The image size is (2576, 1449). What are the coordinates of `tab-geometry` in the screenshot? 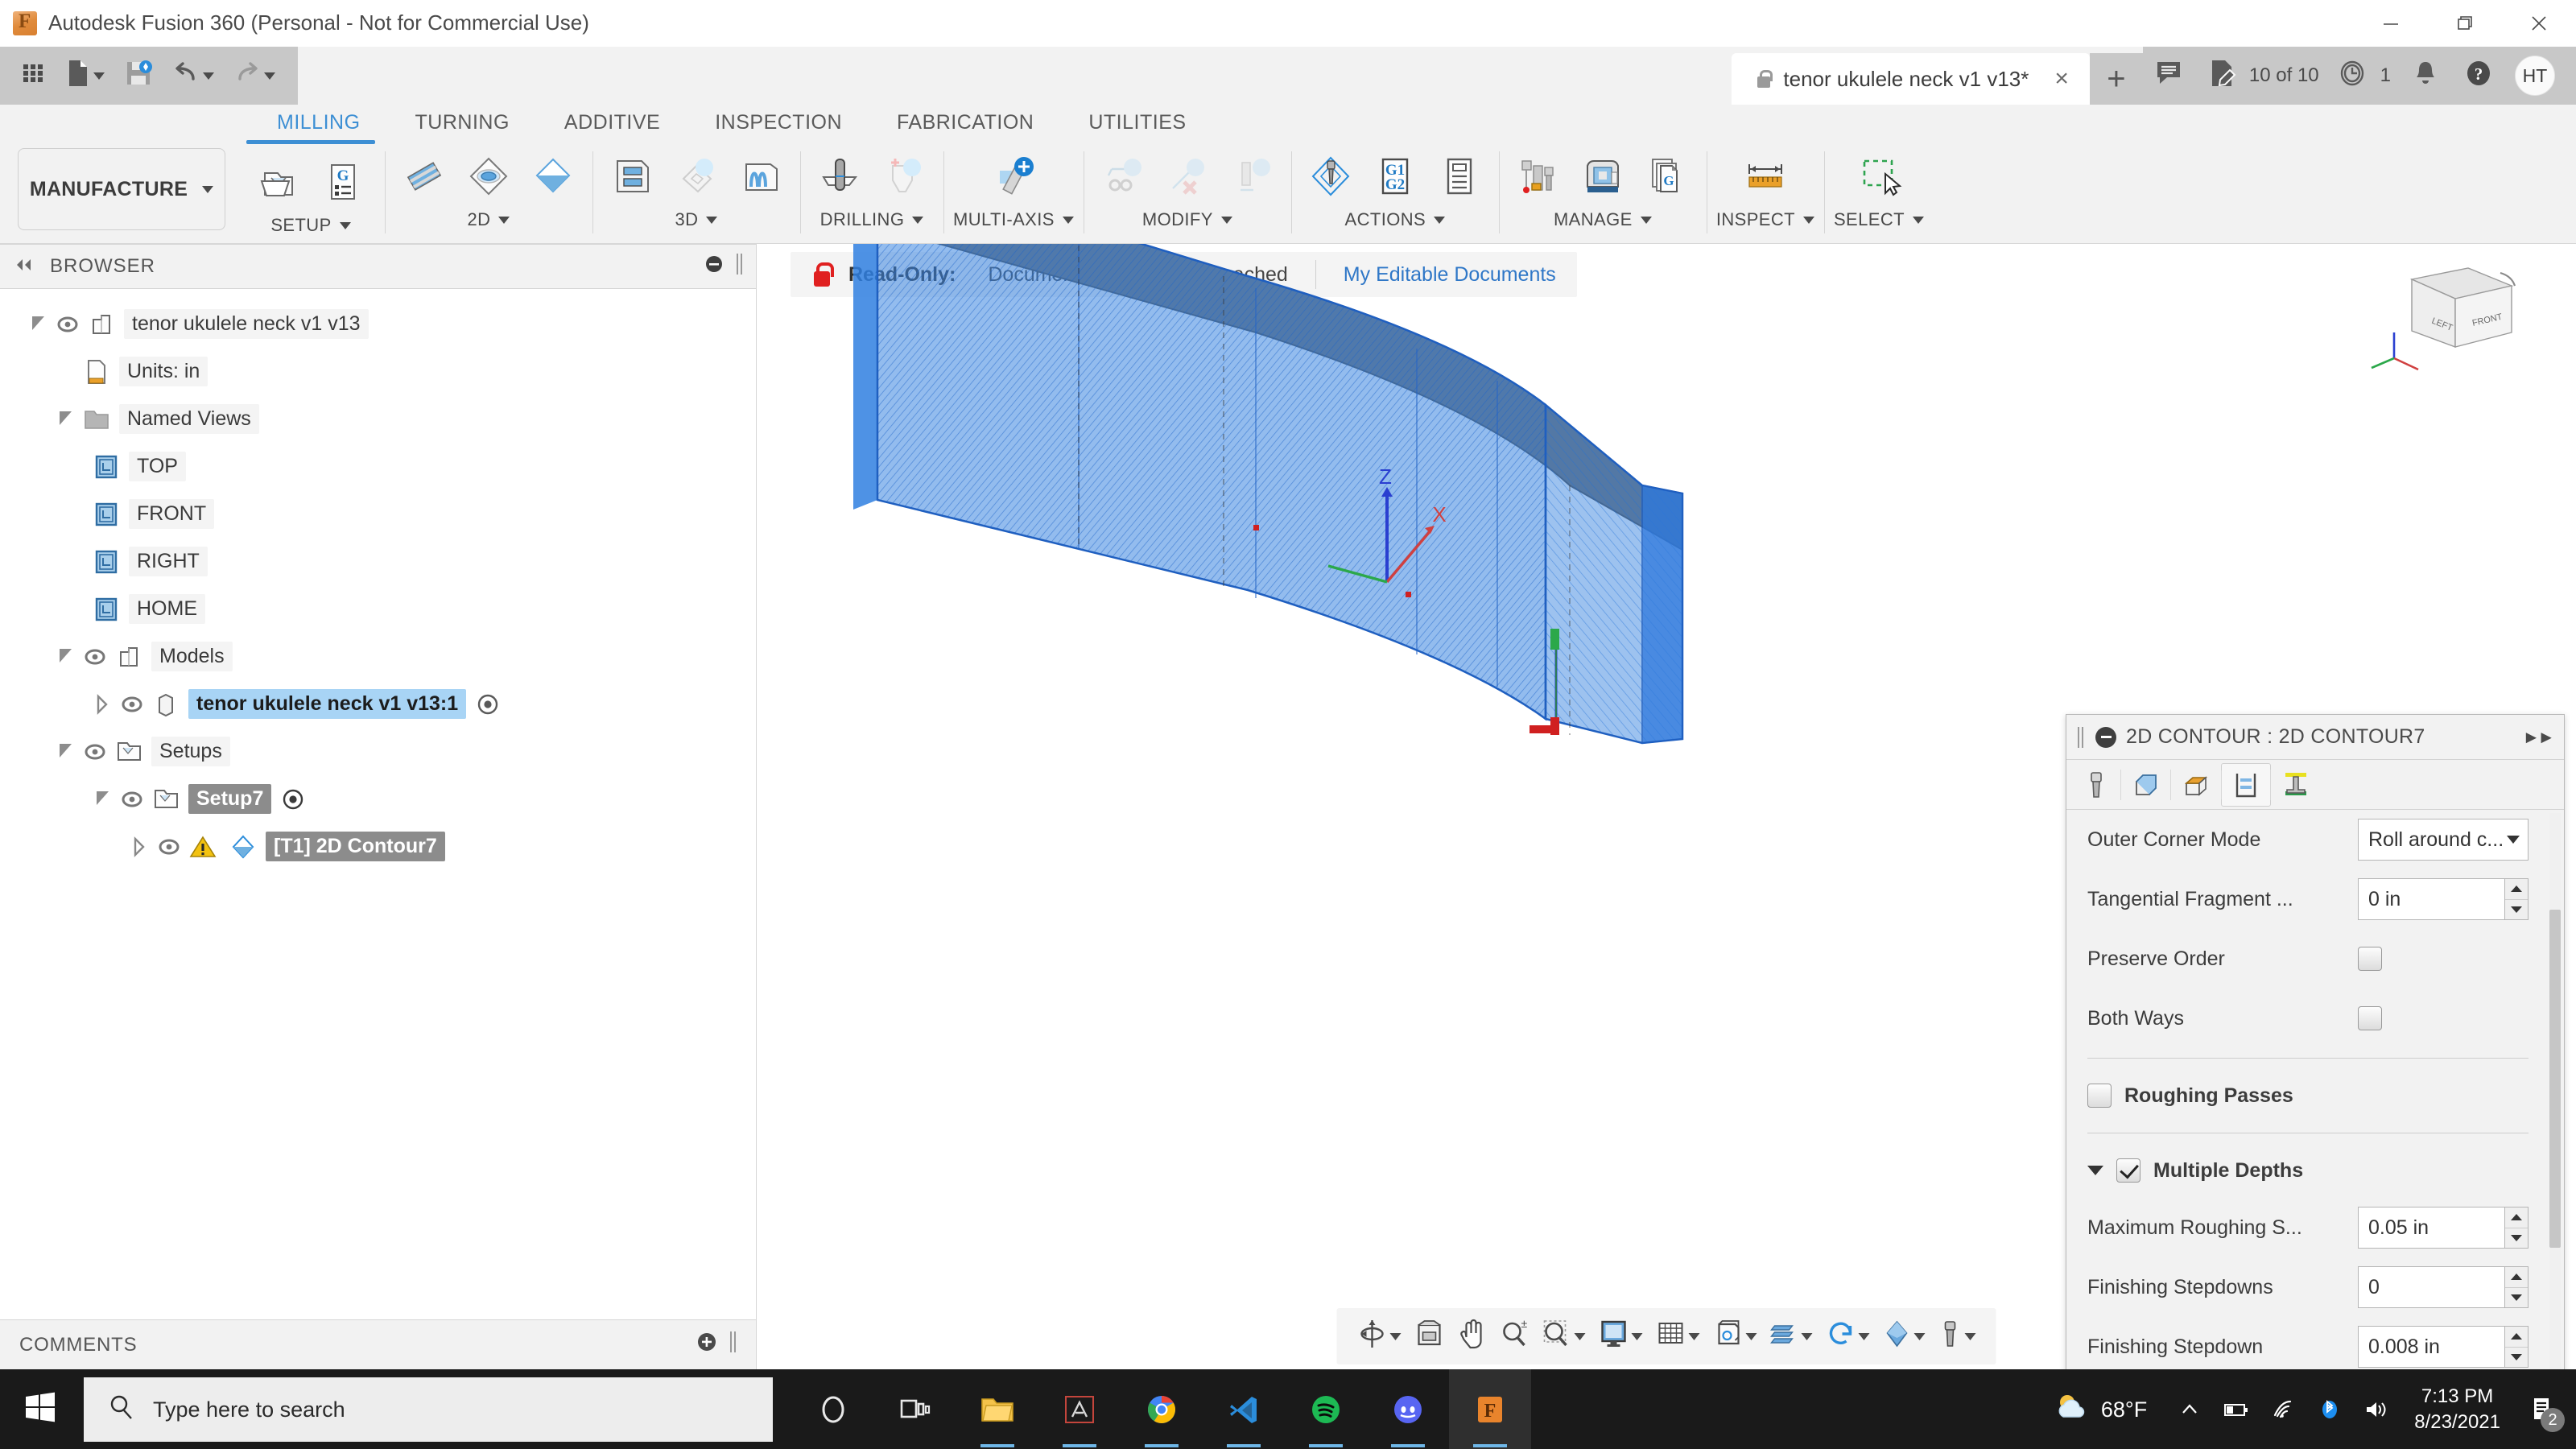 It's located at (2145, 785).